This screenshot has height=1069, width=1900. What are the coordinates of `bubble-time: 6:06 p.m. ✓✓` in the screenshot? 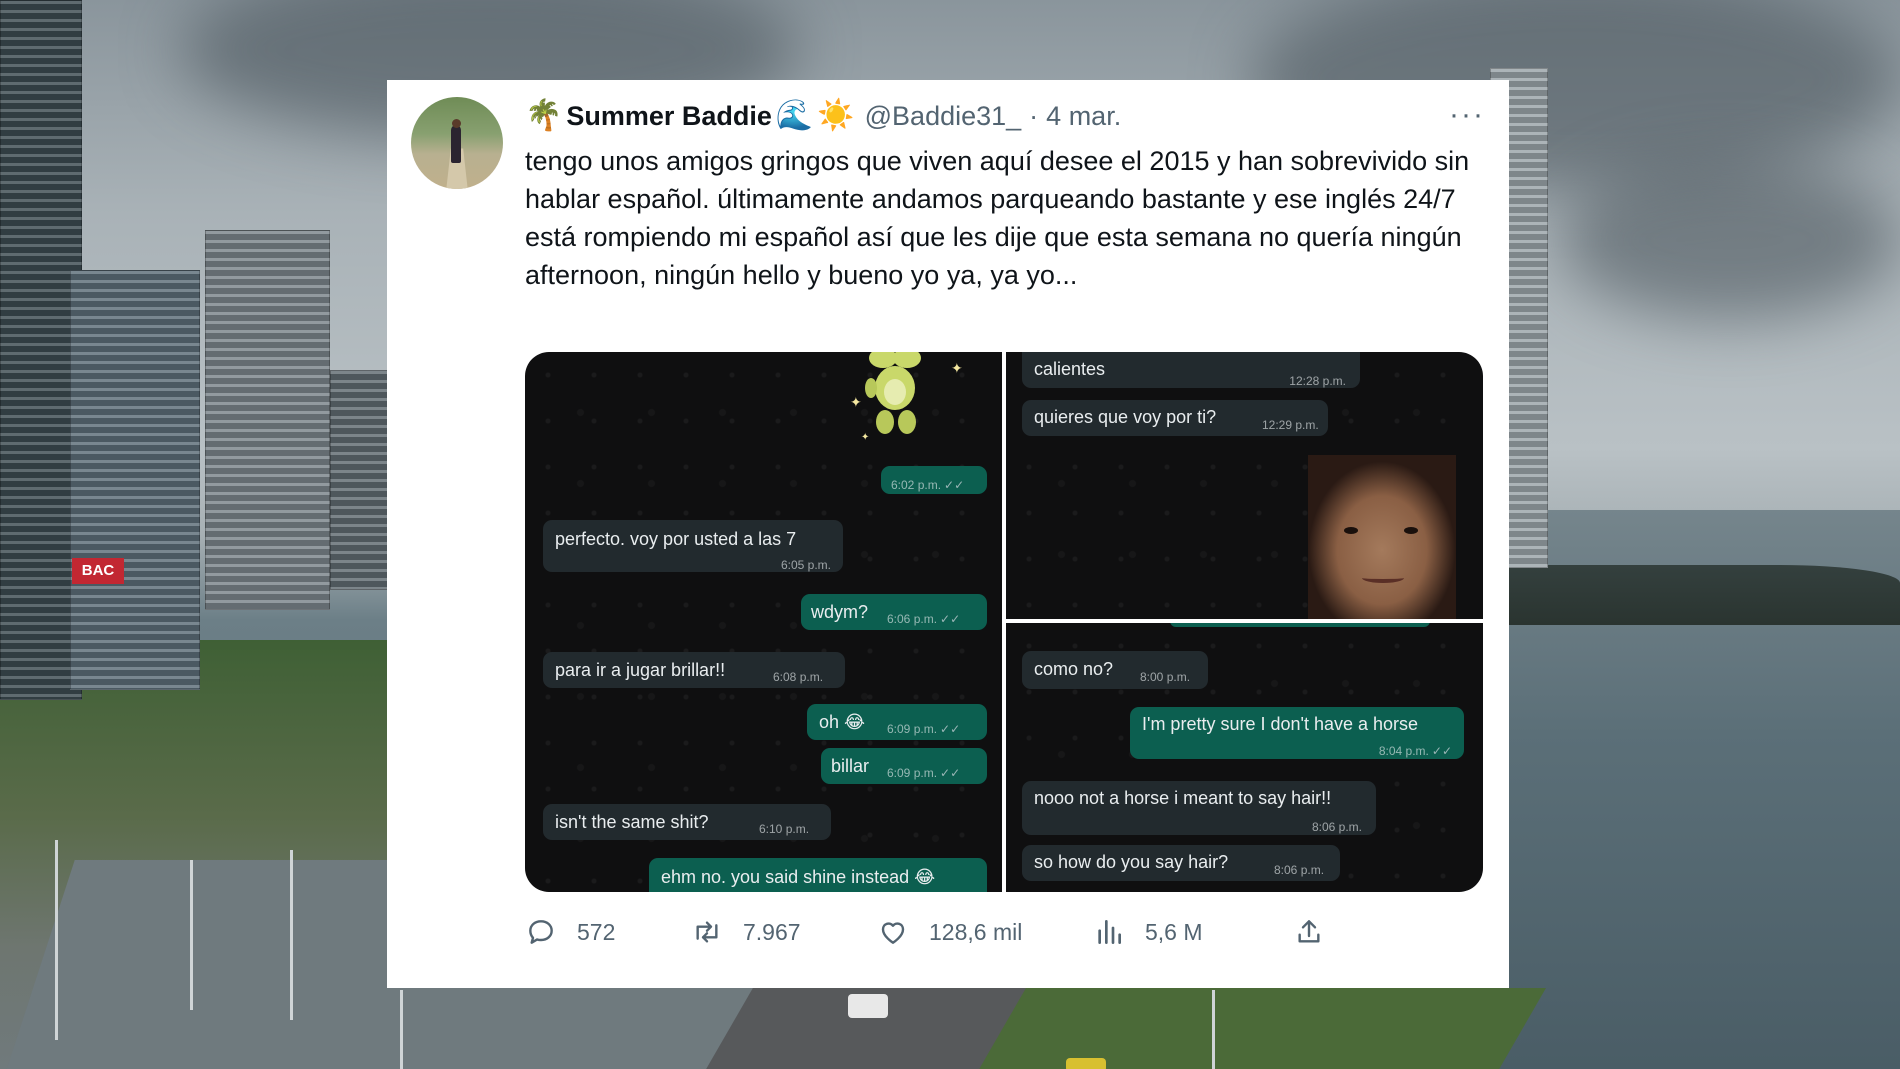 It's located at (924, 619).